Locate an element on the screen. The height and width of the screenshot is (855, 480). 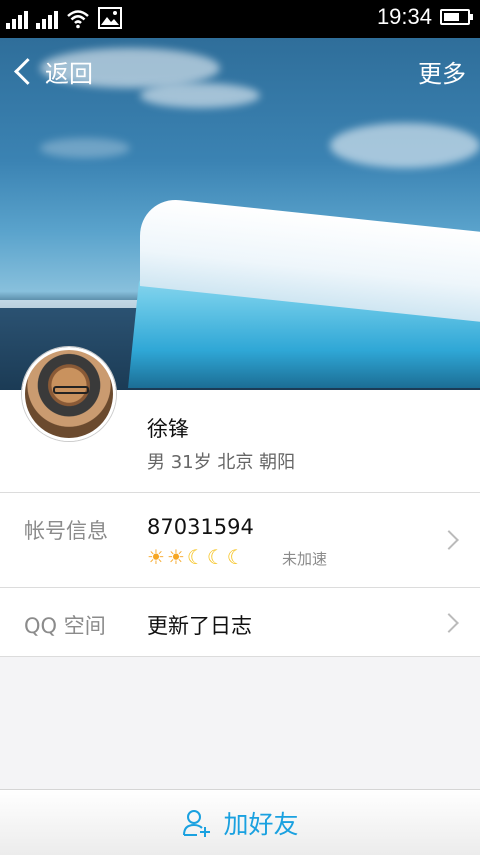
account-info-row: 帐号信息 87031594 is located at coordinates (240, 539).